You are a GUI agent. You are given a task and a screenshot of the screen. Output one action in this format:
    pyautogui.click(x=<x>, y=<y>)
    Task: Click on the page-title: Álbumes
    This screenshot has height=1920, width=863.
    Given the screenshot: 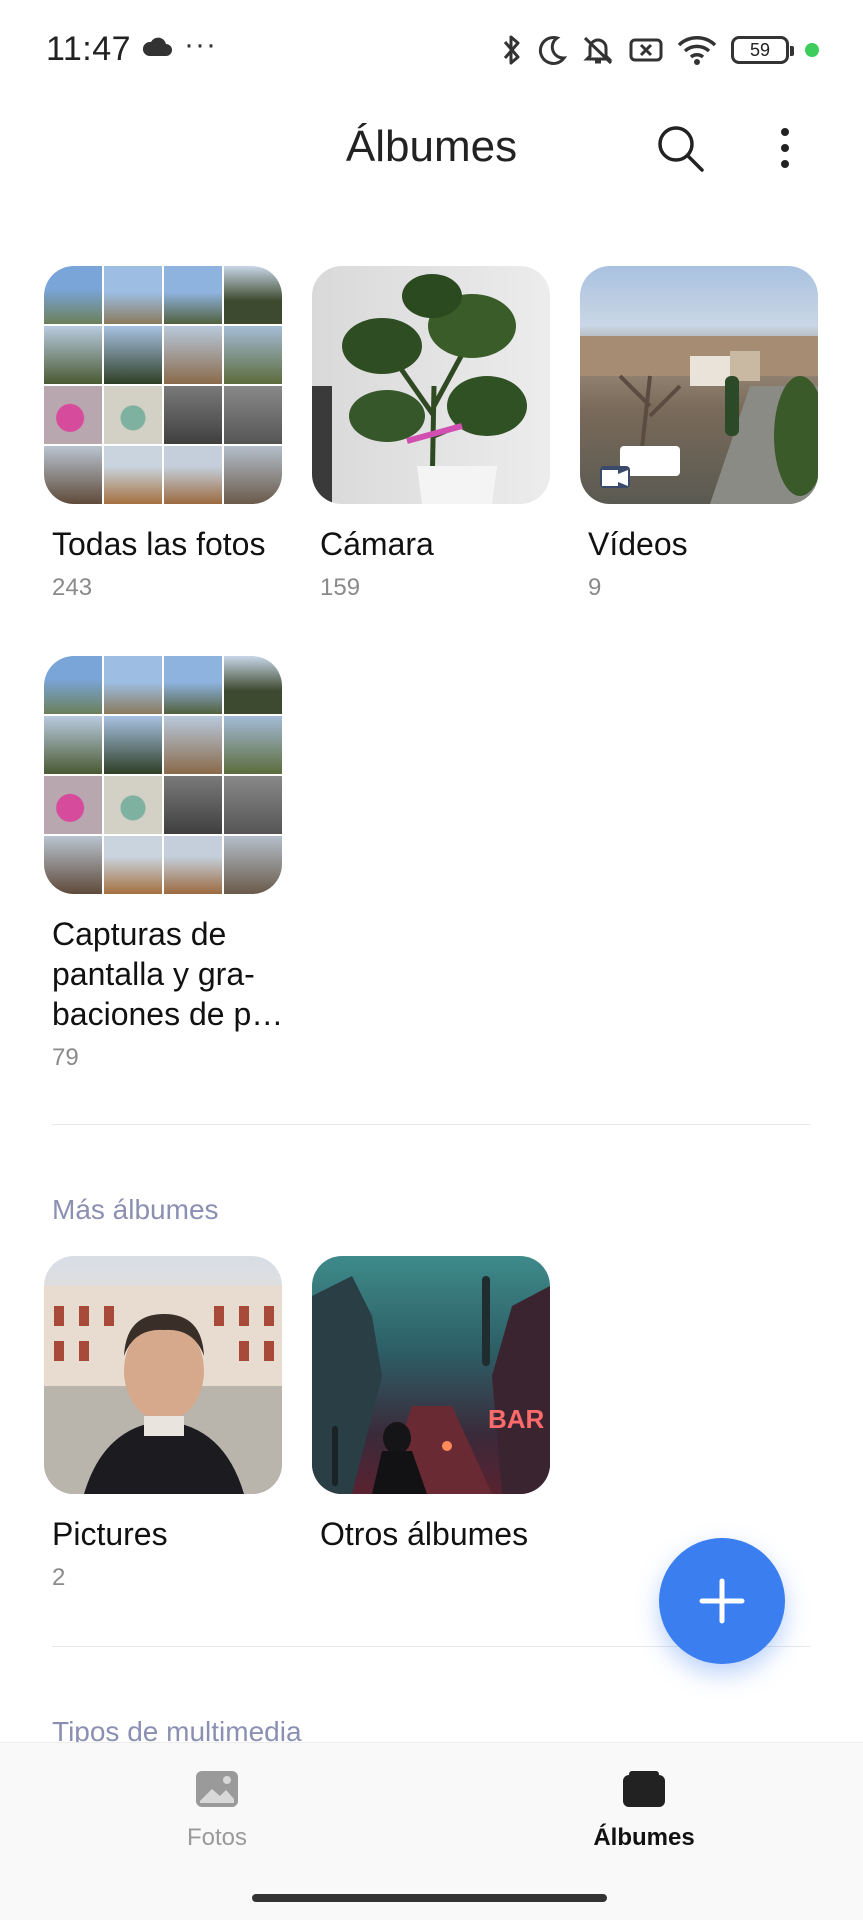 What is the action you would take?
    pyautogui.click(x=431, y=146)
    